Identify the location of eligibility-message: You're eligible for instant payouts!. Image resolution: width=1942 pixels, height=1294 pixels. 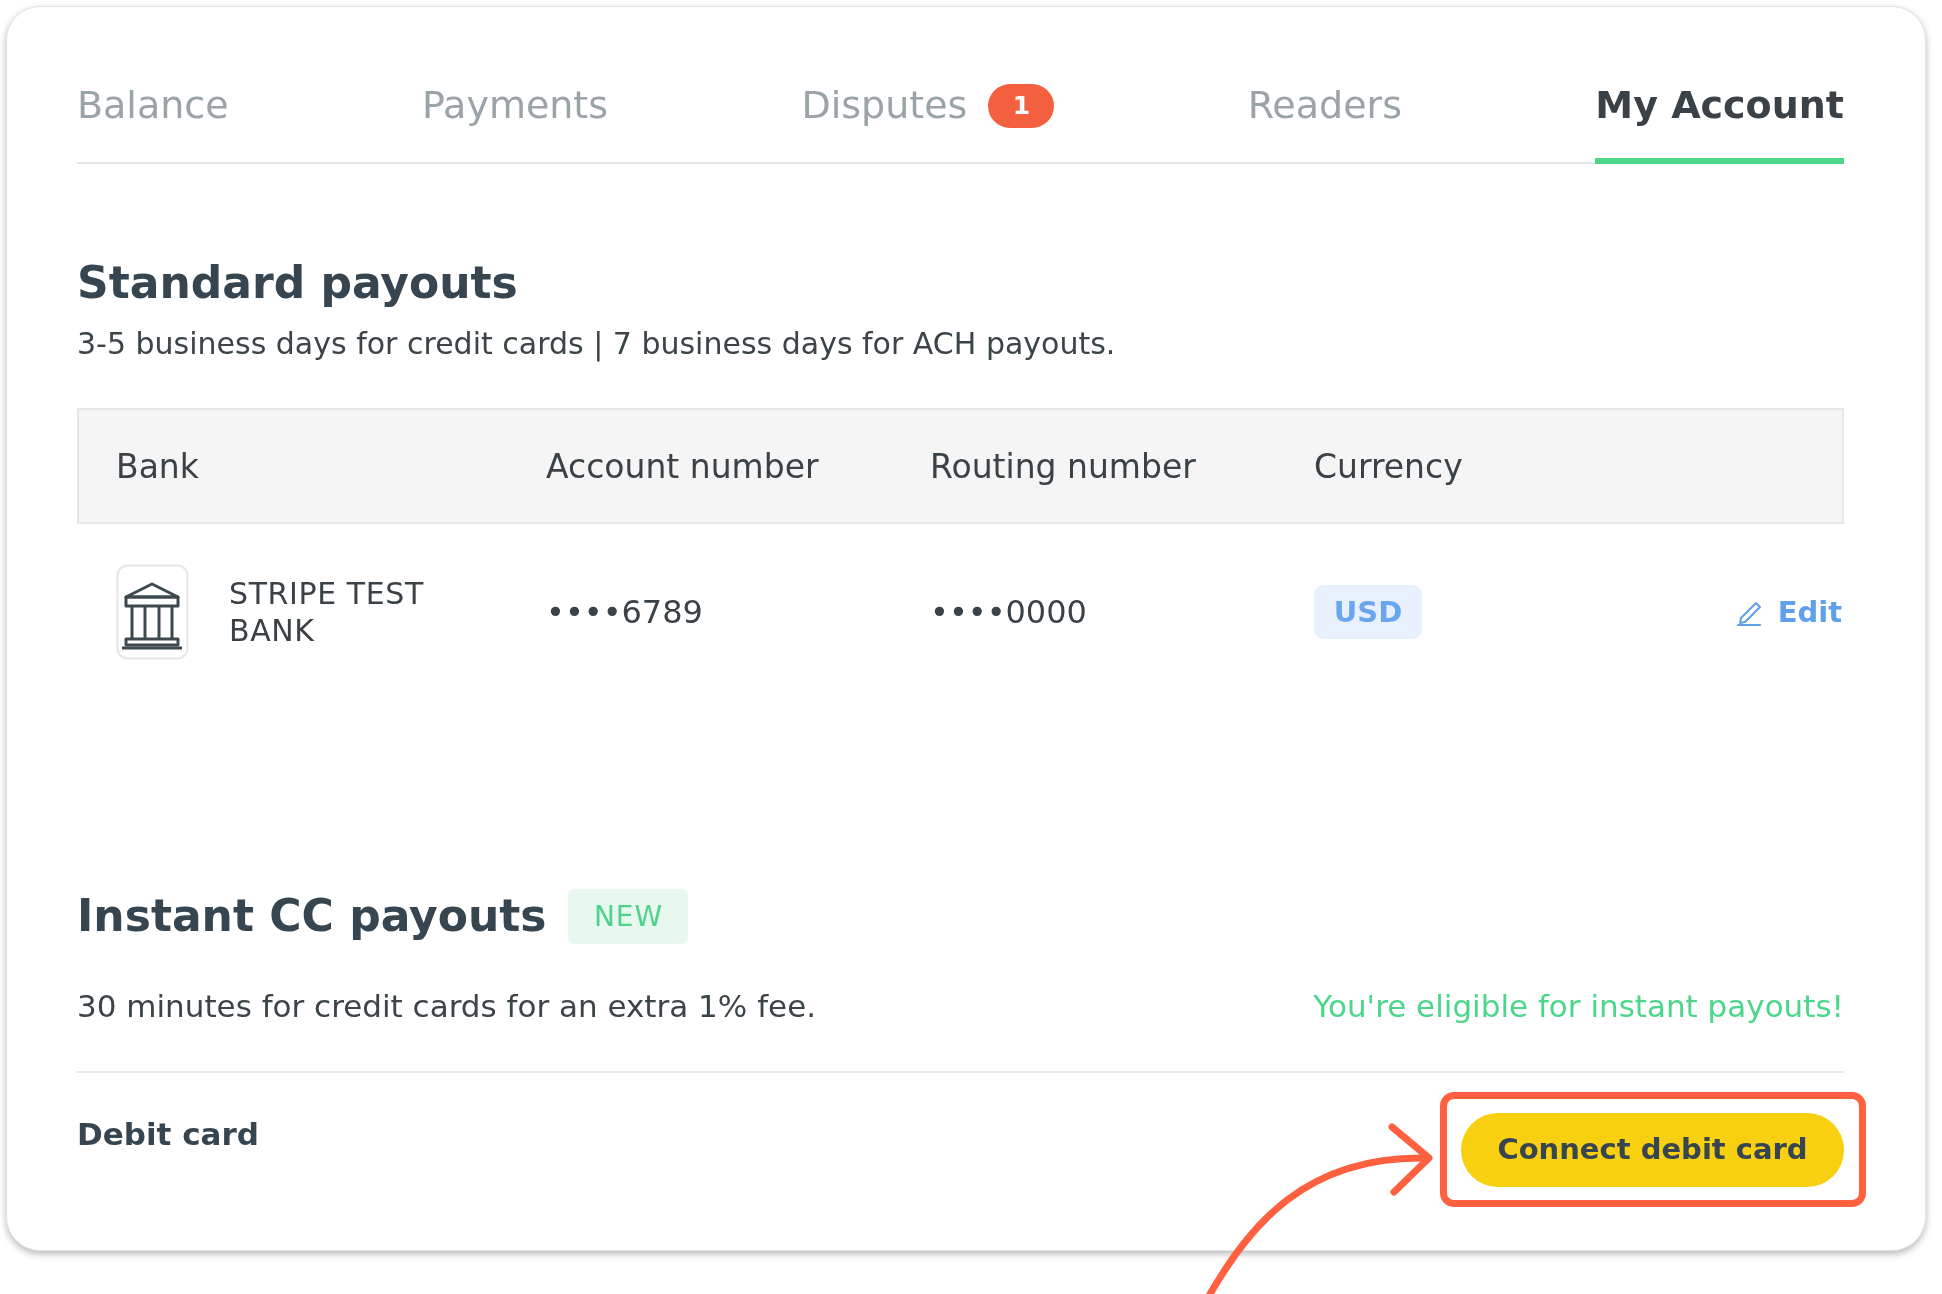
(1578, 1007).